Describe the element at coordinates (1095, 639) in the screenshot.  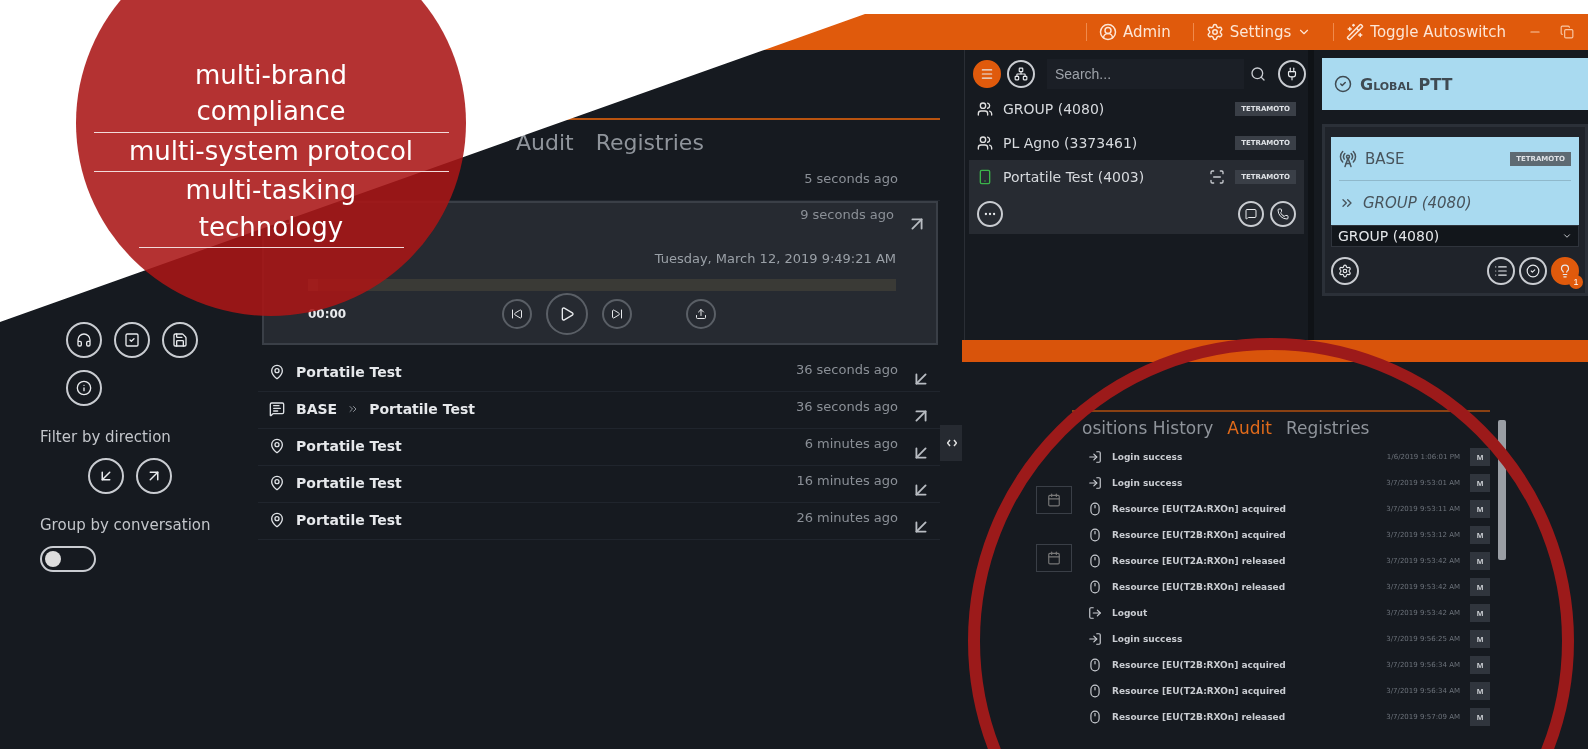
I see `login-icon` at that location.